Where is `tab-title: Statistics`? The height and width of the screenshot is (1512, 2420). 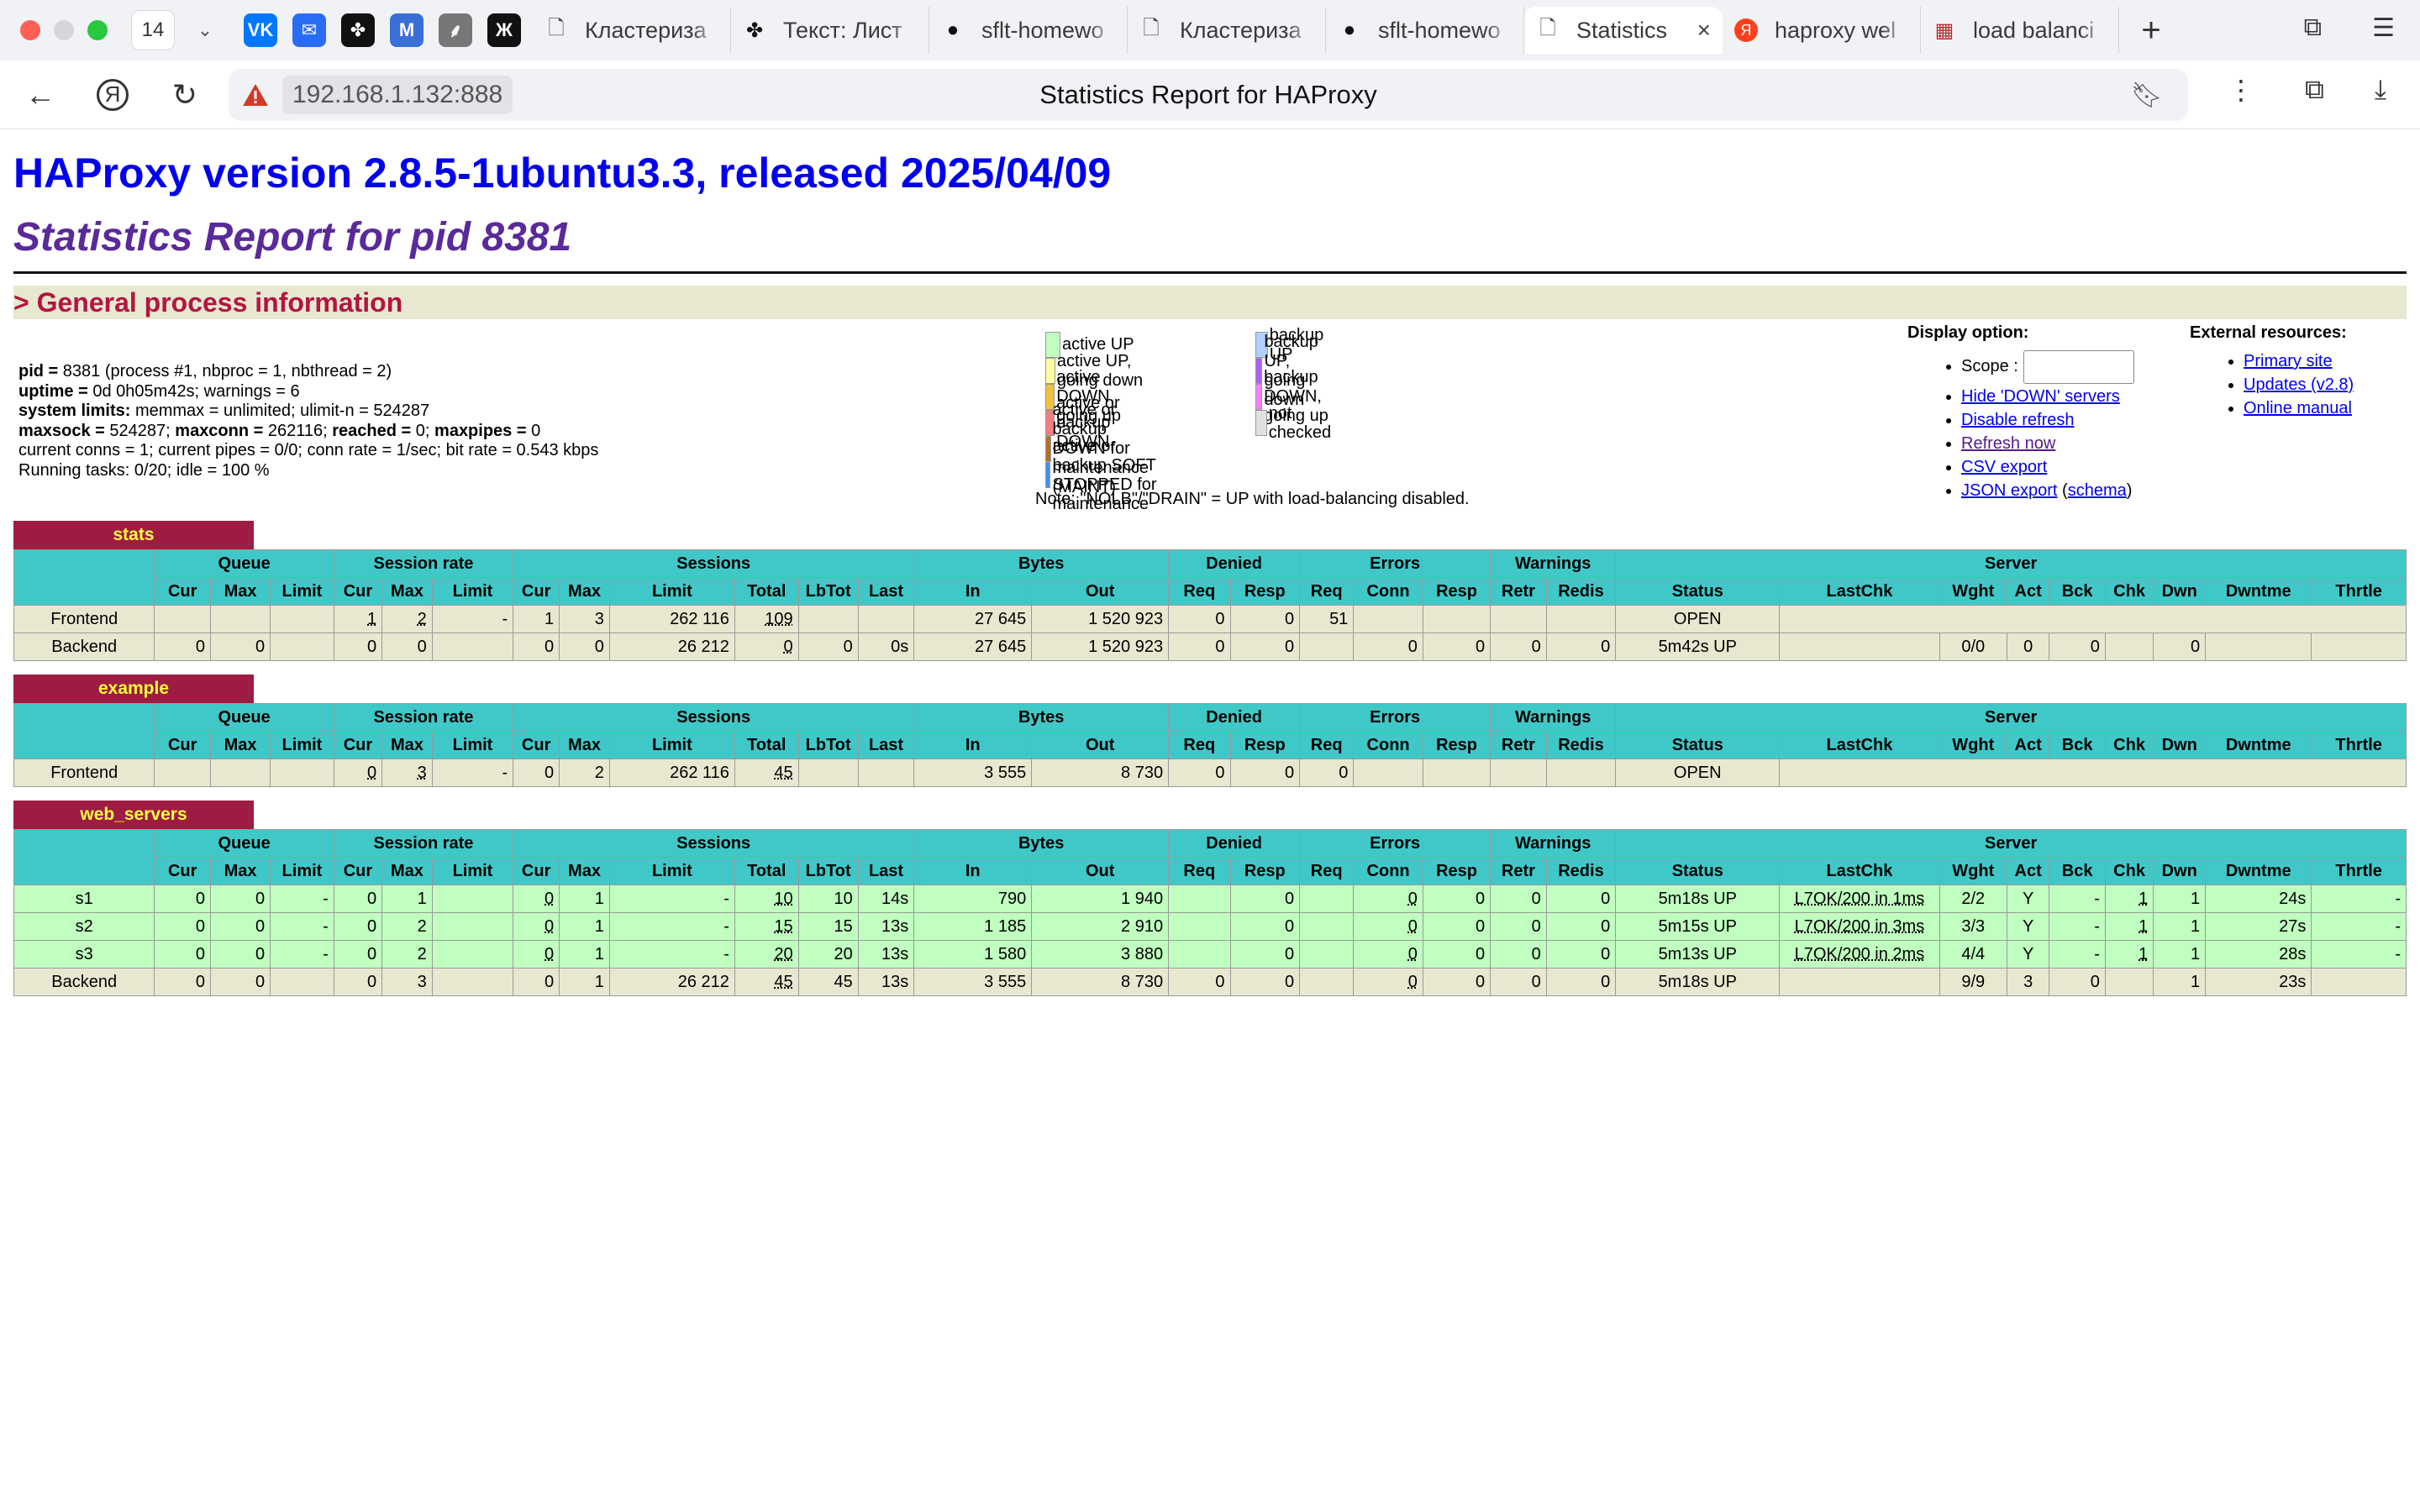
tab-title: Statistics is located at coordinates (1622, 30).